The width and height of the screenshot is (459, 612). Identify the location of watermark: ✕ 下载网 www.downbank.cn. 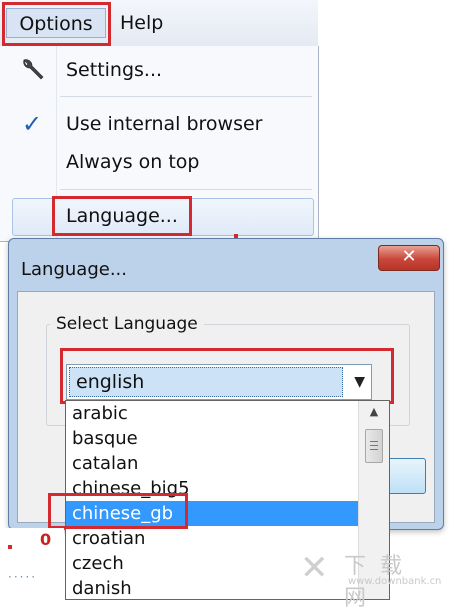
(375, 579).